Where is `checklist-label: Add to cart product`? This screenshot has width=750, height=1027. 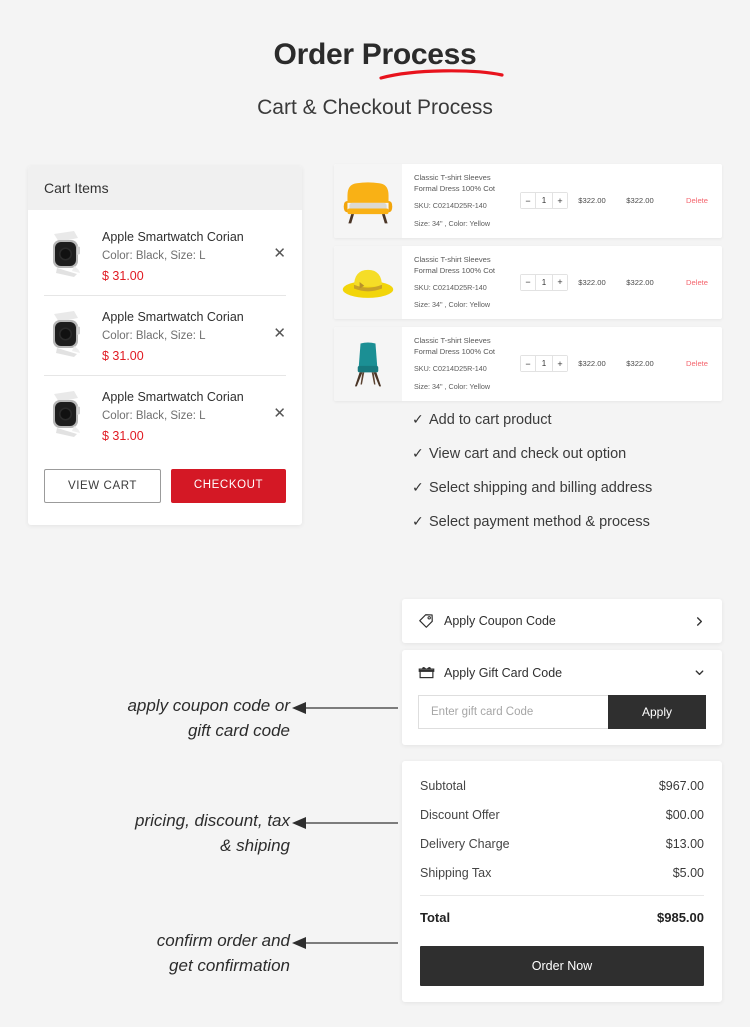
checklist-label: Add to cart product is located at coordinates (490, 420).